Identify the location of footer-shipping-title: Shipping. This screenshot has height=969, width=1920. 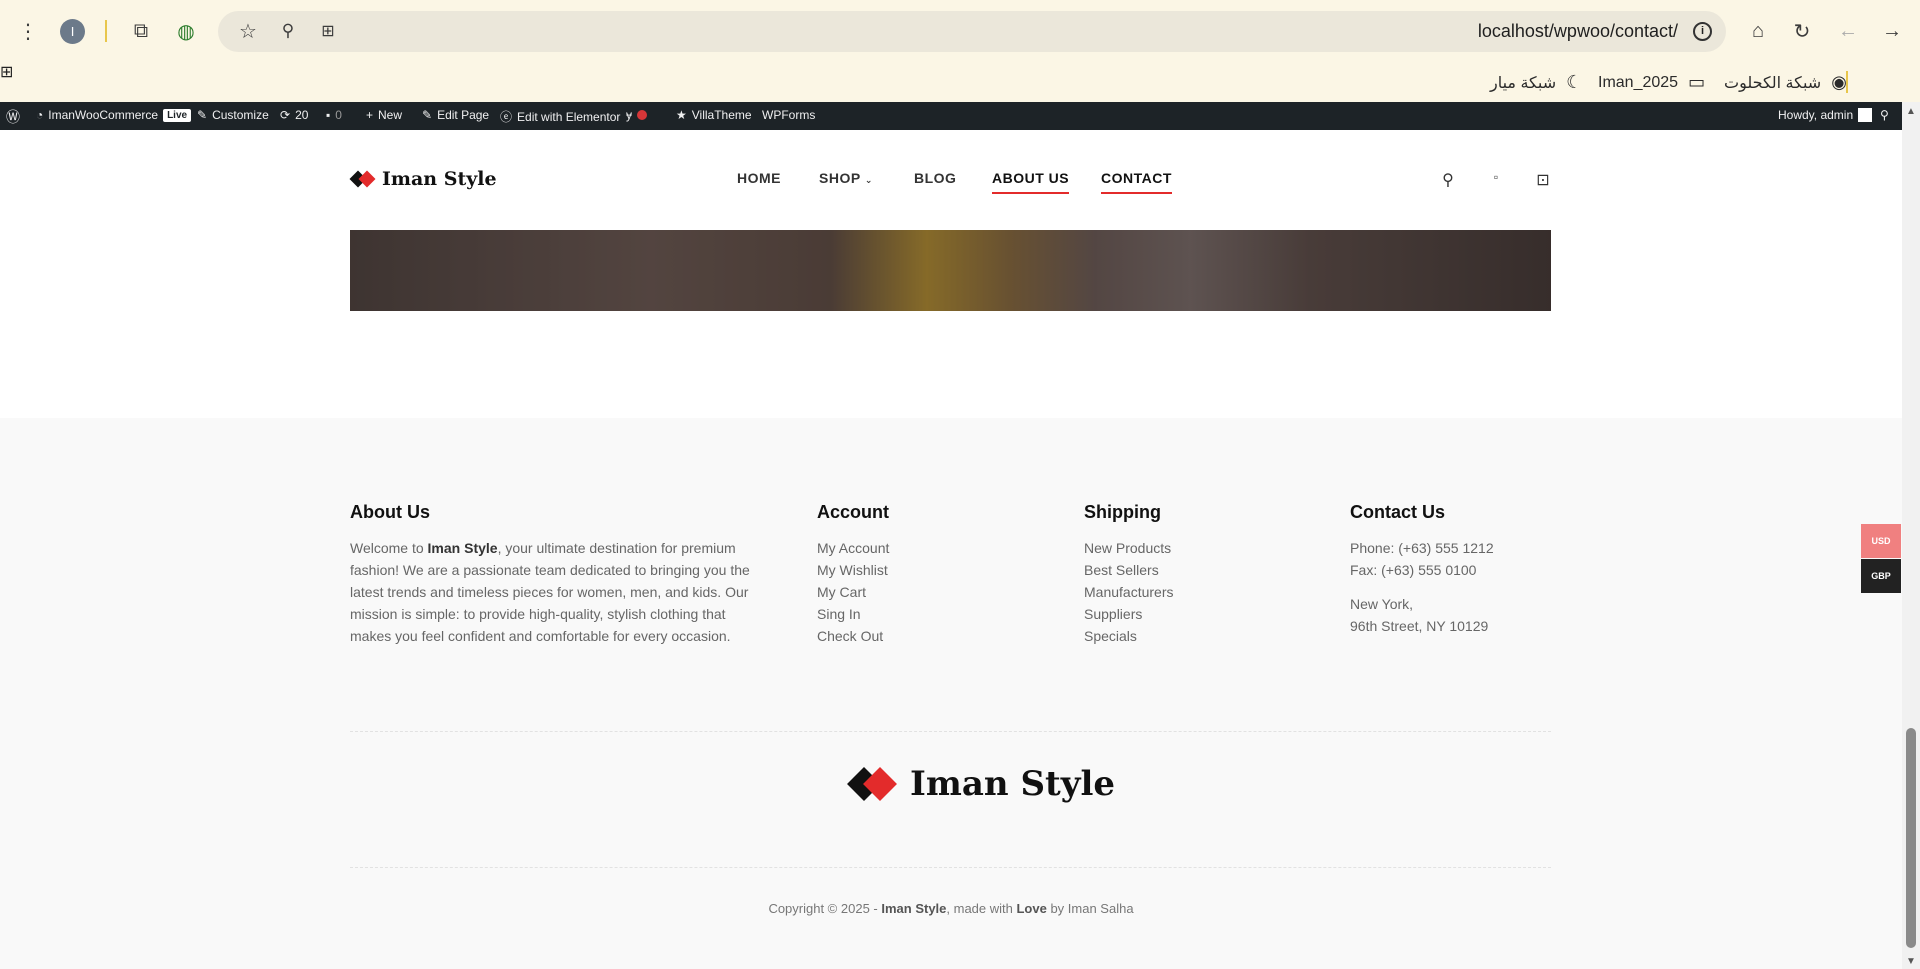
(1122, 512).